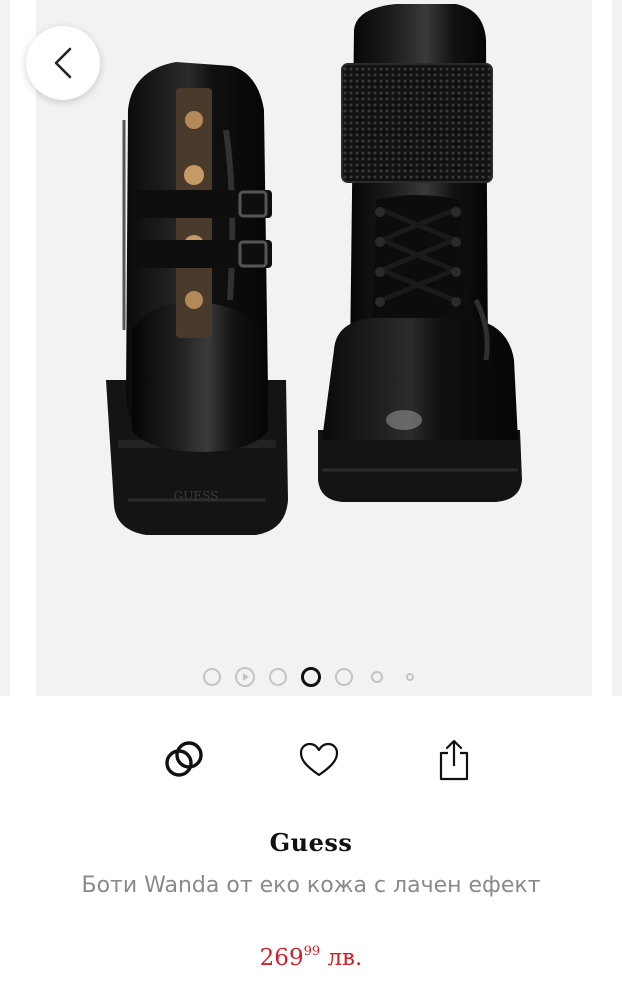 Image resolution: width=622 pixels, height=1000 pixels. I want to click on gallery-dot-active, so click(311, 677).